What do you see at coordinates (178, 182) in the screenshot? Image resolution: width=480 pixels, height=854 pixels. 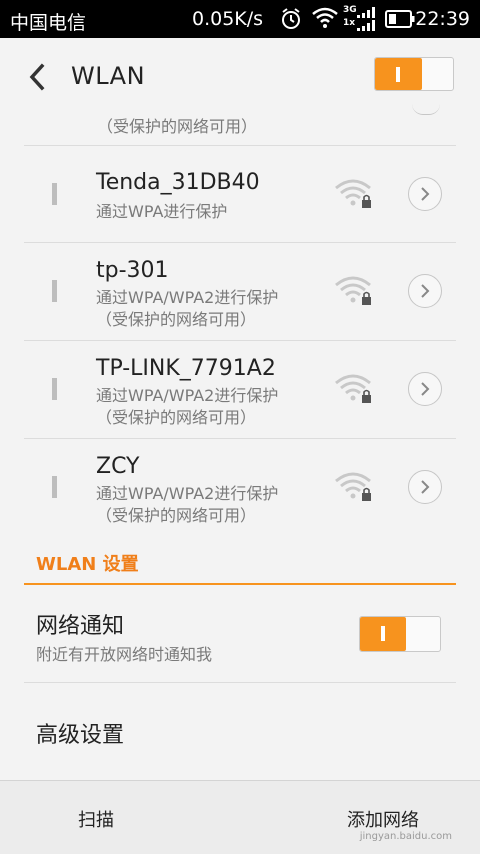 I see `network-ssid: Tenda_31DB40` at bounding box center [178, 182].